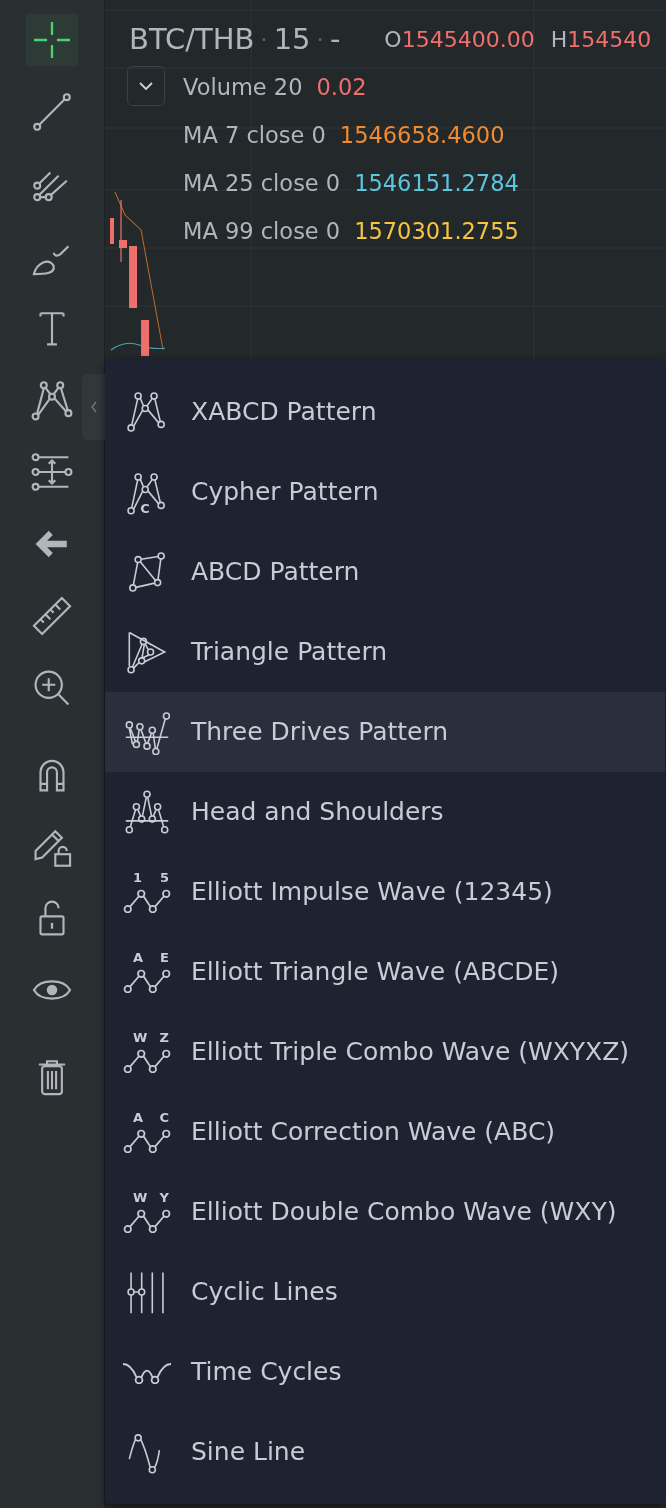 This screenshot has height=1508, width=666. Describe the element at coordinates (138, 877) in the screenshot. I see `icon-label: 1` at that location.